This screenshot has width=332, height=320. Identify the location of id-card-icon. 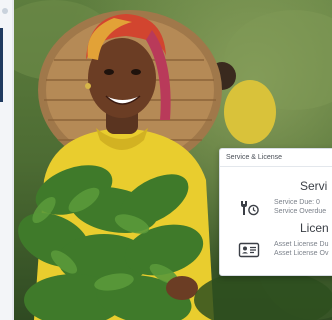
(249, 250).